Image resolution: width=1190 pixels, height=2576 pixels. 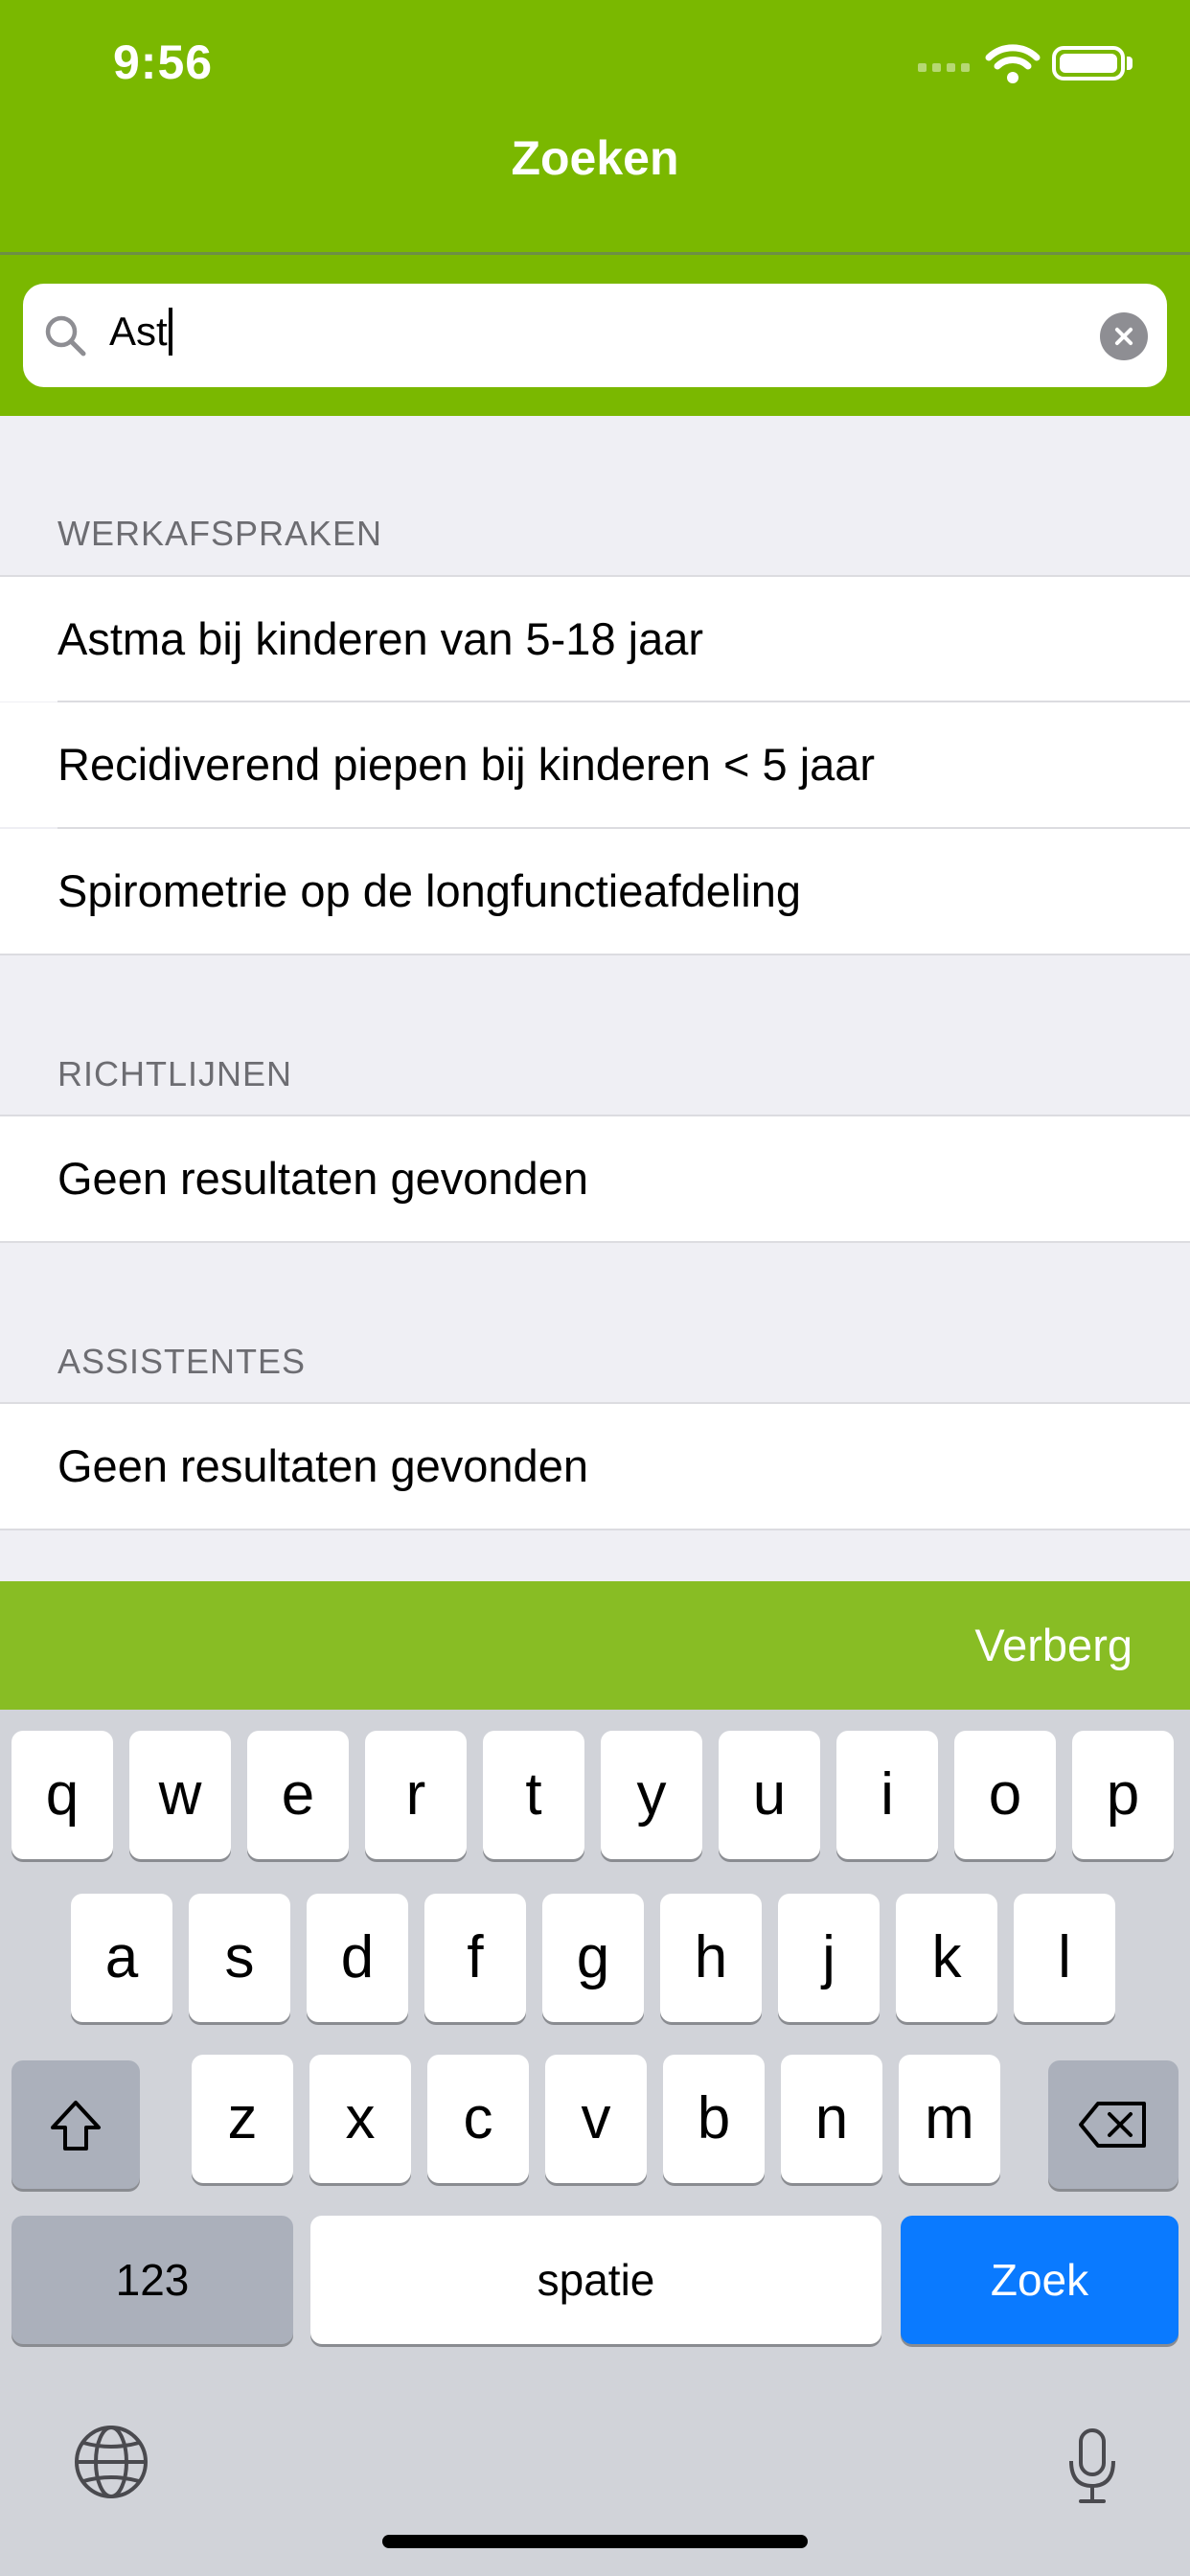 What do you see at coordinates (1013, 63) in the screenshot?
I see `wifi-icon` at bounding box center [1013, 63].